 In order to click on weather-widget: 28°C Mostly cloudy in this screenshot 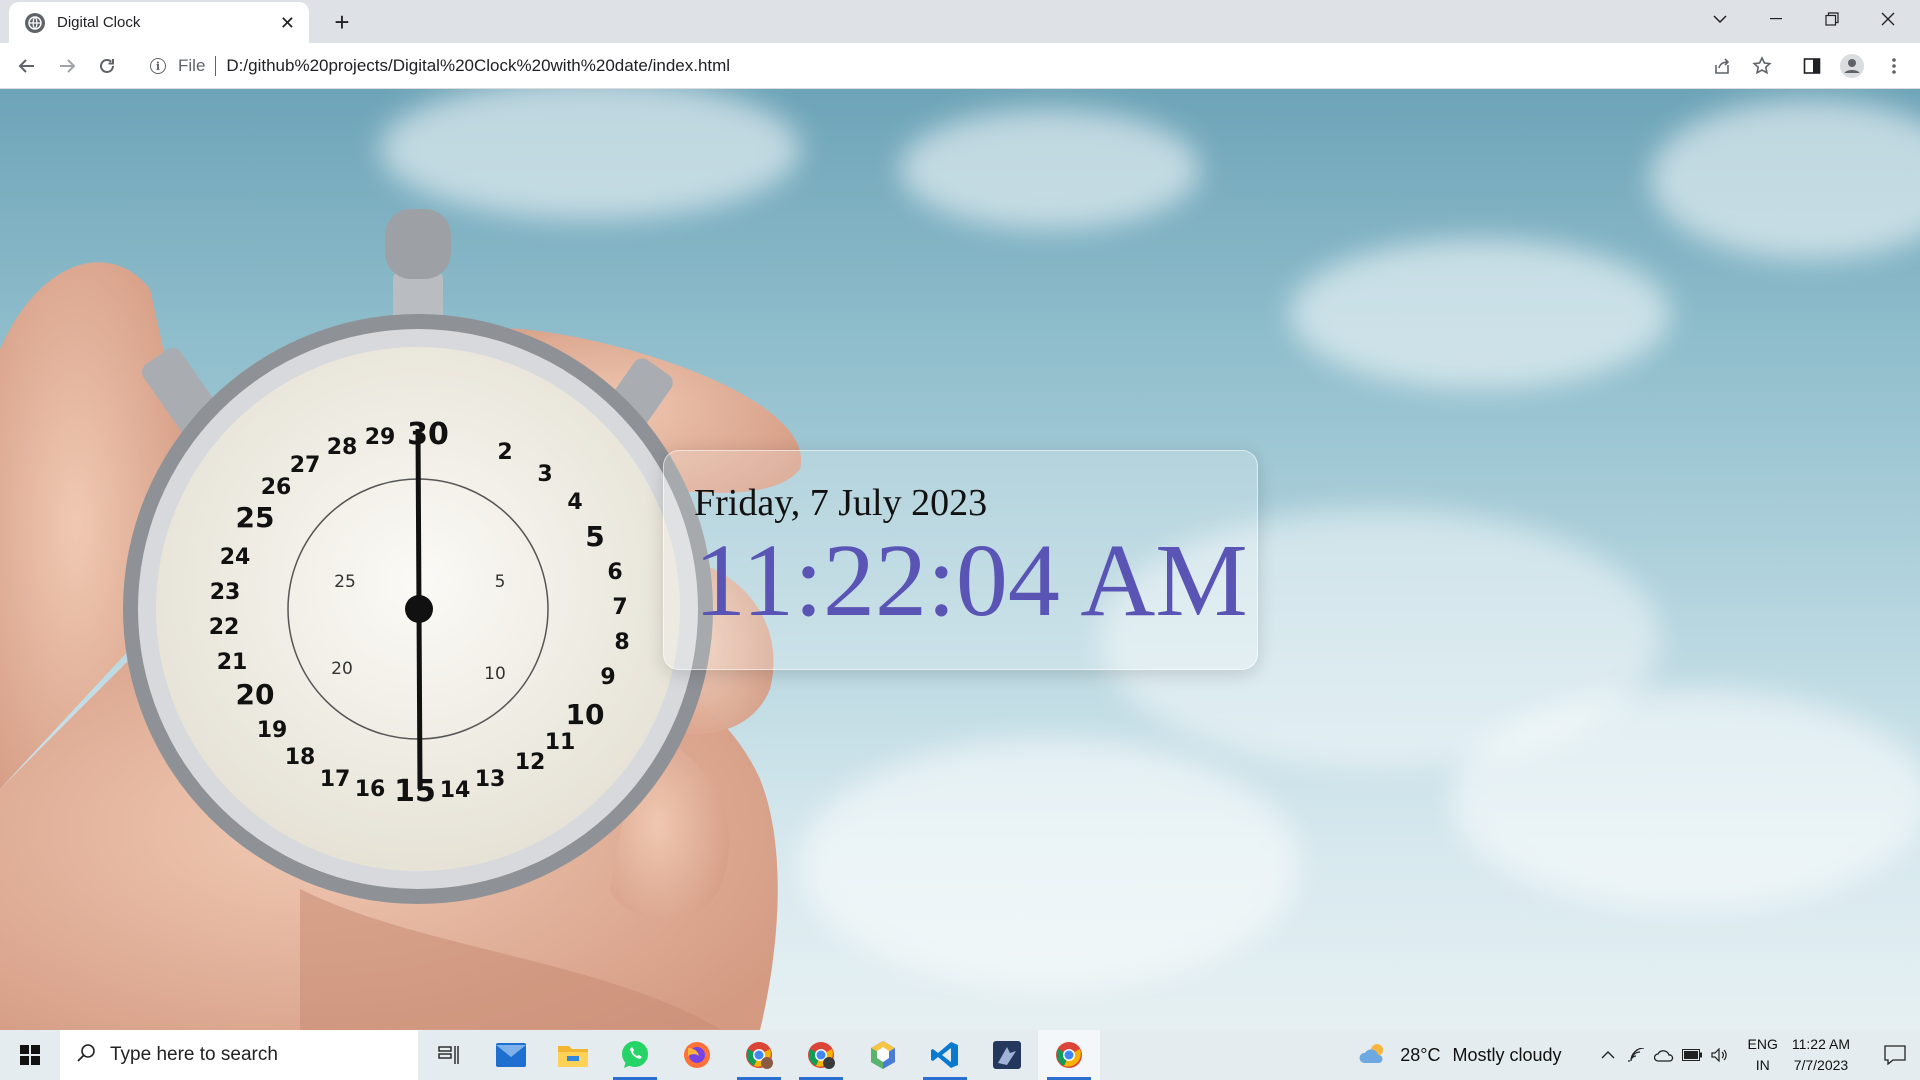, I will do `click(1460, 1055)`.